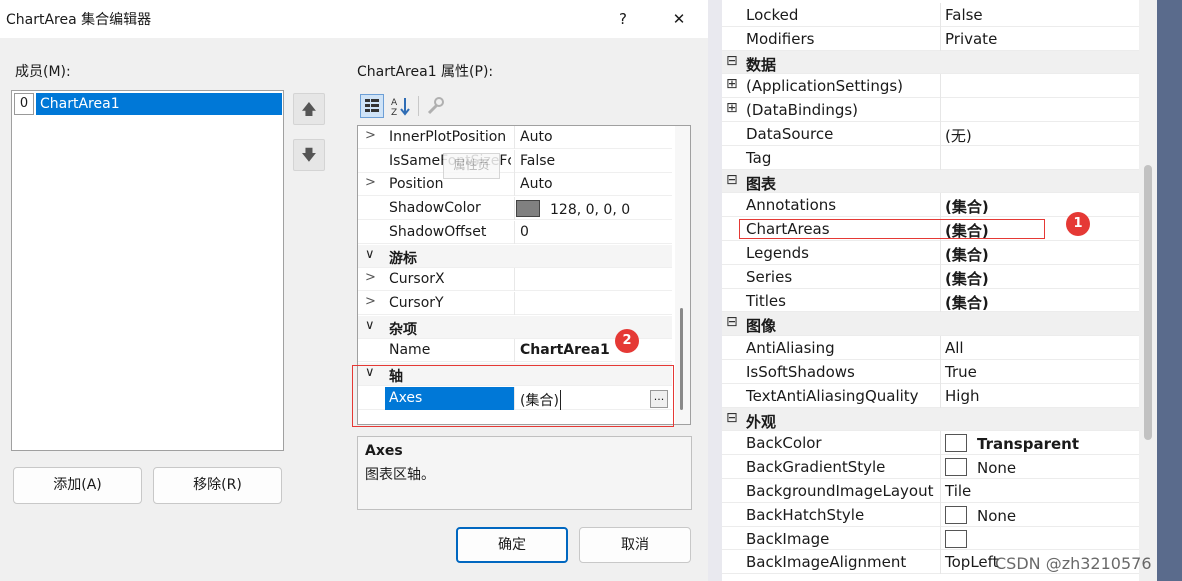 The width and height of the screenshot is (1182, 581). What do you see at coordinates (930, 538) in the screenshot?
I see `panel-property-row: BackImage` at bounding box center [930, 538].